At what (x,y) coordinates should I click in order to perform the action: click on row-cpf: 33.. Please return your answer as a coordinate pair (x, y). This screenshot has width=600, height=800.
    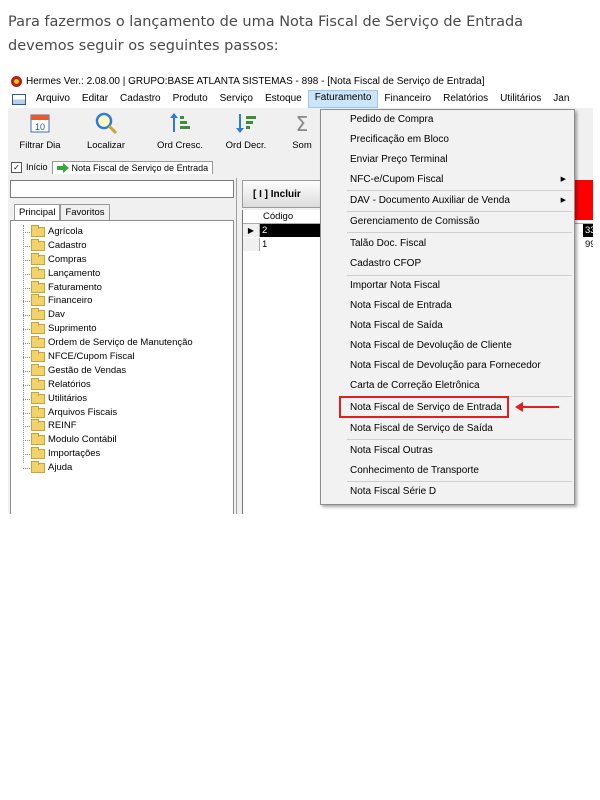
    Looking at the image, I should click on (588, 230).